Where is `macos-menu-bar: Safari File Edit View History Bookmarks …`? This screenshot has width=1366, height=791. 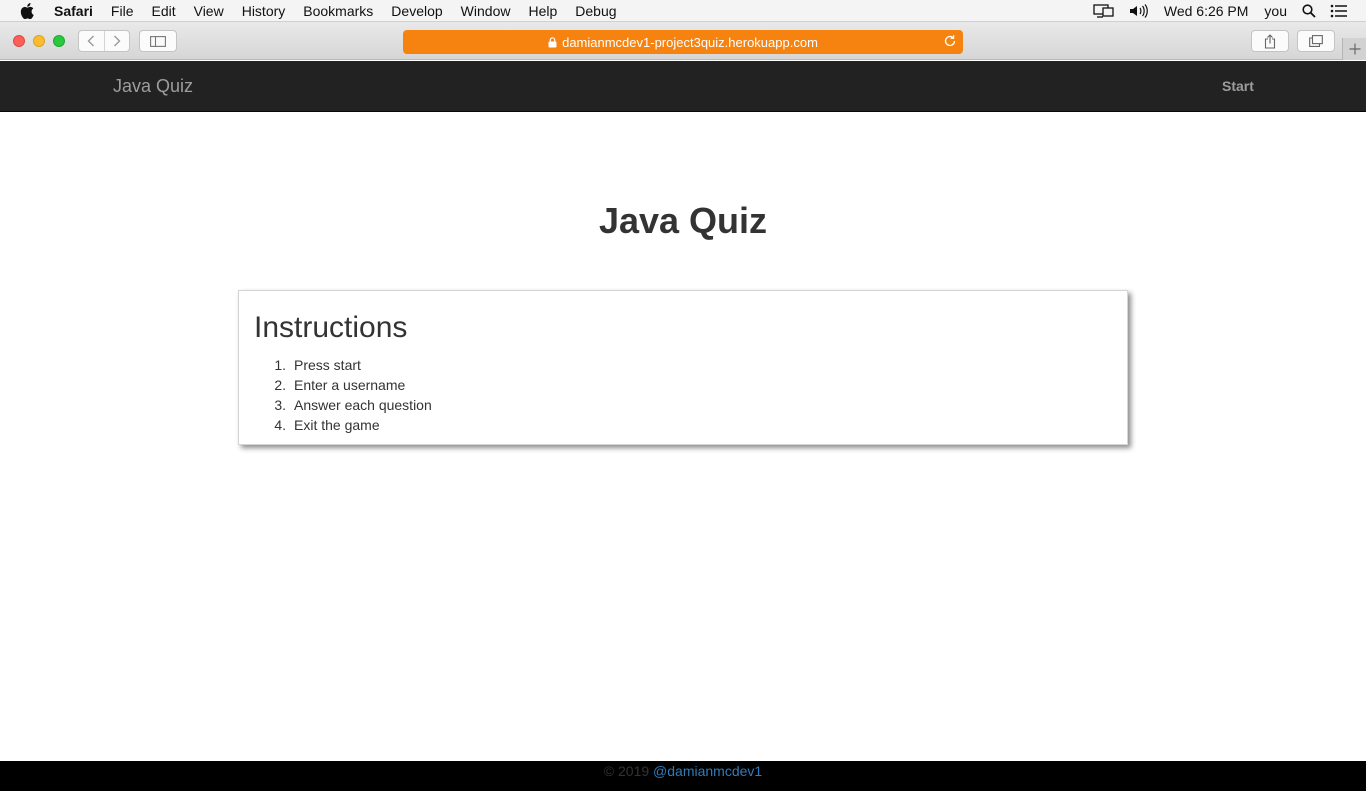
macos-menu-bar: Safari File Edit View History Bookmarks … is located at coordinates (683, 11).